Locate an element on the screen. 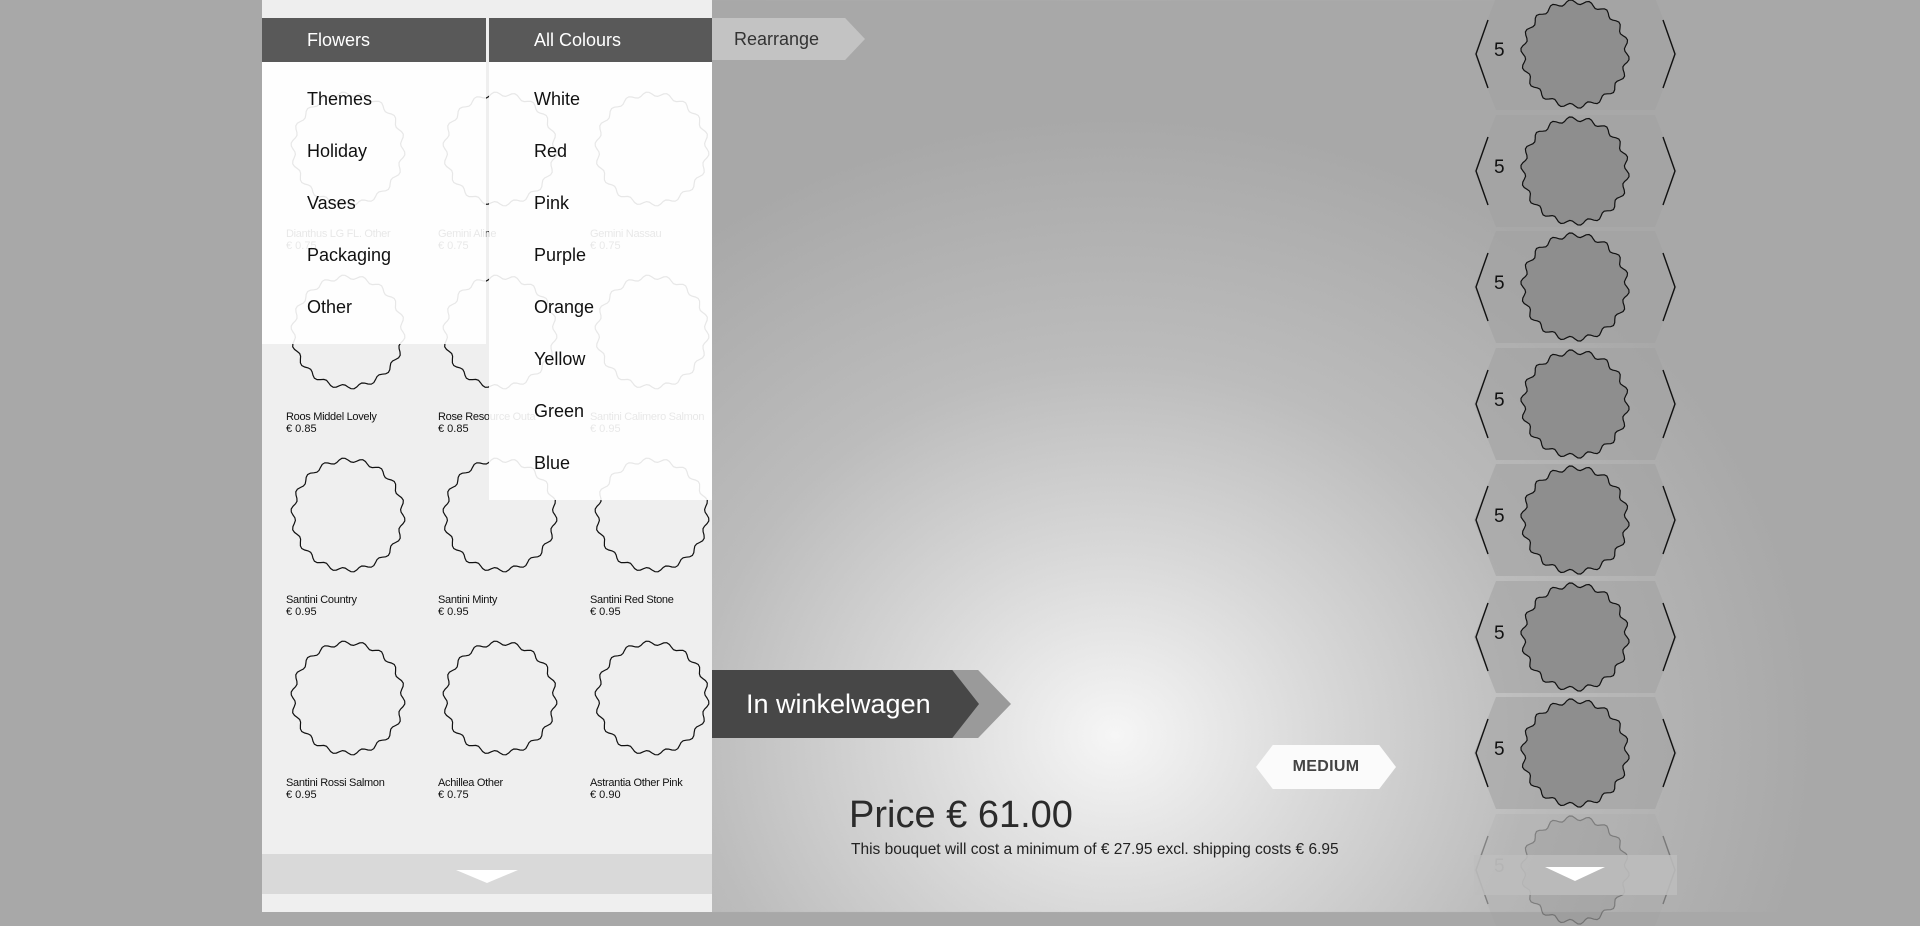 The width and height of the screenshot is (1920, 926). category-menu: Themes Holiday Vases Packaging Other is located at coordinates (374, 203).